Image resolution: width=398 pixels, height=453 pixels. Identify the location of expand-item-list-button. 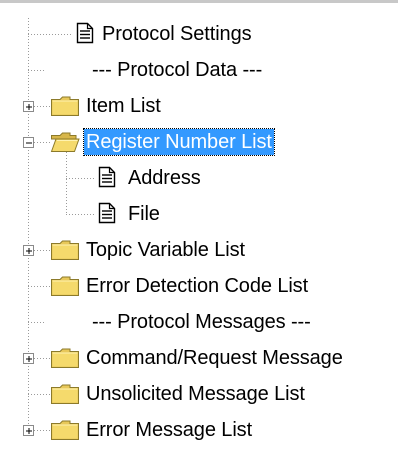
(28, 106).